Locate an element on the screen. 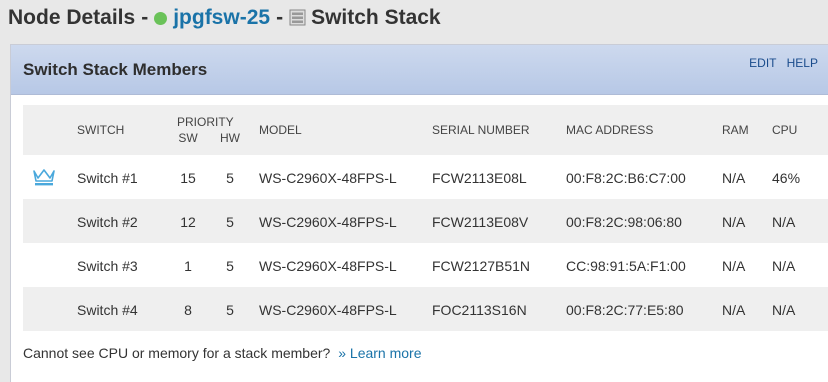  cell-mac: CC:98:91:5A:F1:00 is located at coordinates (626, 266).